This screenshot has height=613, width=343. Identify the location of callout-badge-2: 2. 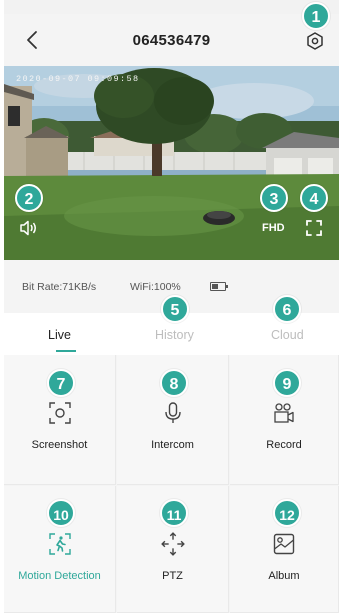
(29, 198).